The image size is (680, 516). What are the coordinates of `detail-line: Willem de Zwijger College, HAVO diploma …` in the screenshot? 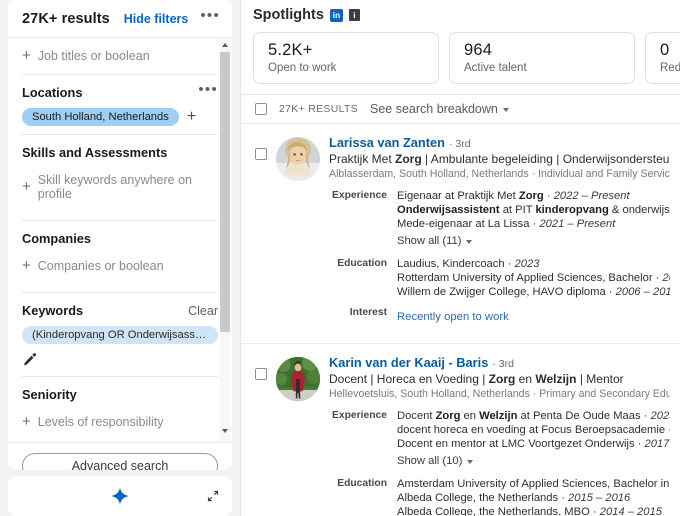 It's located at (533, 292).